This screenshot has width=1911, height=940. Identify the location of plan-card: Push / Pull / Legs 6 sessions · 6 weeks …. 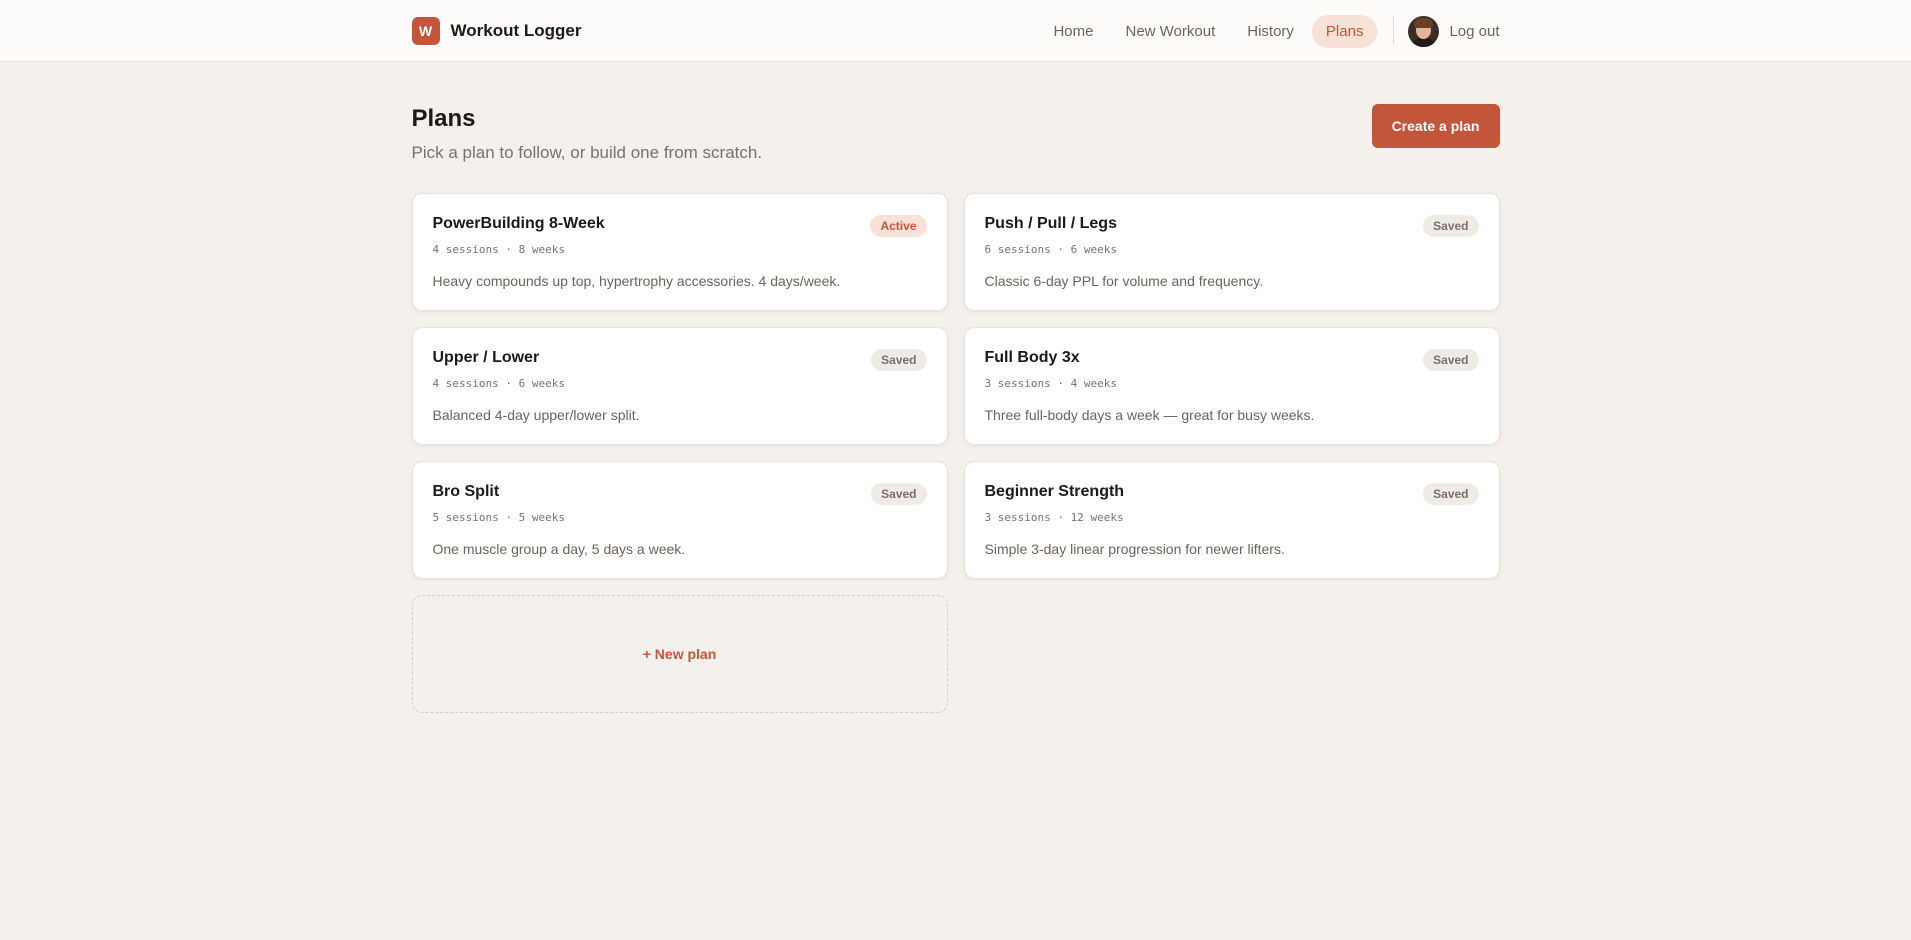
(1231, 252).